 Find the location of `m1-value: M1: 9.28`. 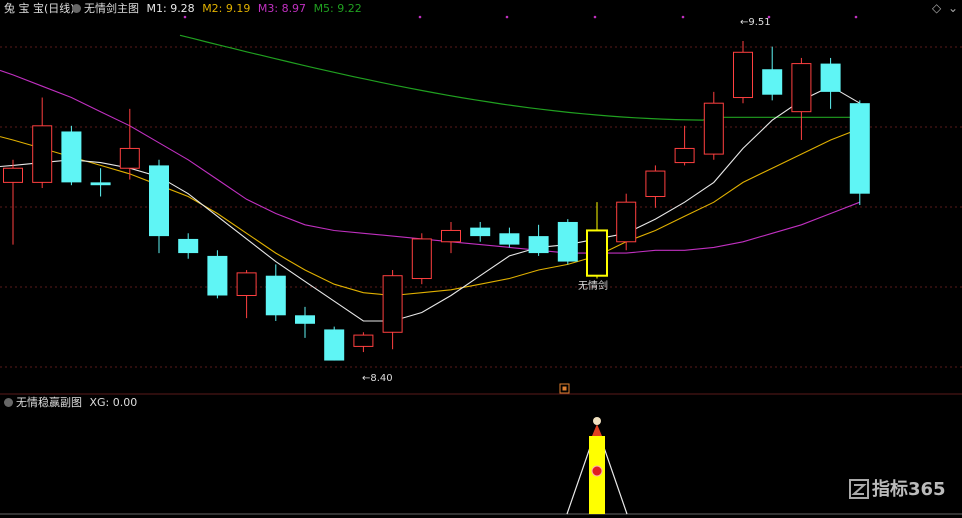

m1-value: M1: 9.28 is located at coordinates (170, 8).